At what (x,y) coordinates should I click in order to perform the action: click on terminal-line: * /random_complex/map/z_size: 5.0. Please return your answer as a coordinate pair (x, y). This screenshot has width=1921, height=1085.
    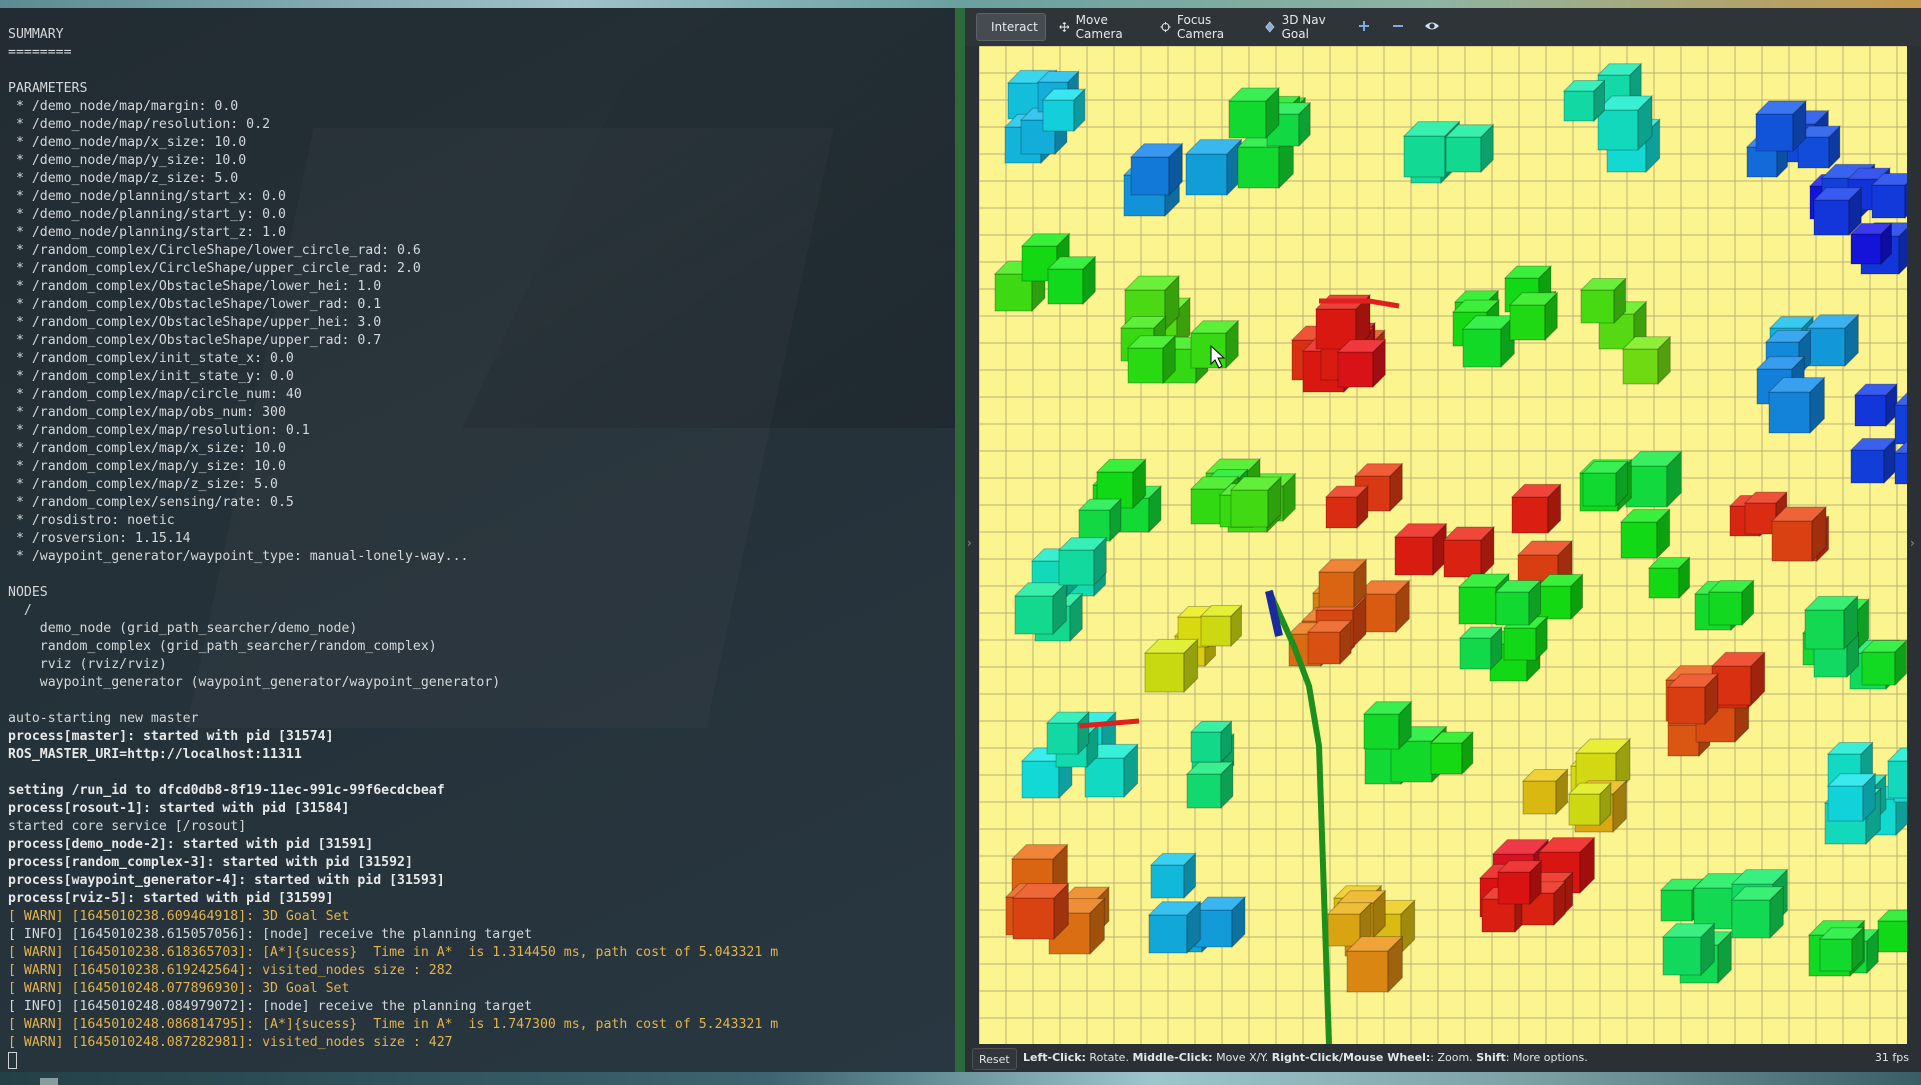
    Looking at the image, I should click on (143, 484).